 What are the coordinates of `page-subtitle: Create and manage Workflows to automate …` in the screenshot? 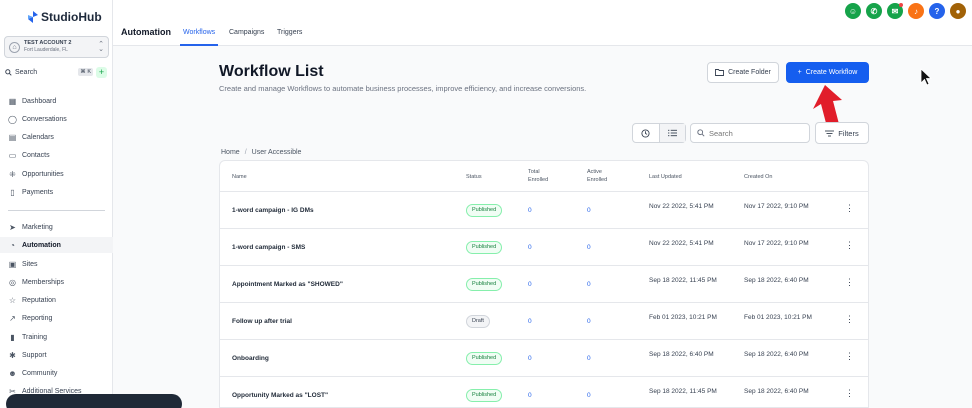 It's located at (403, 88).